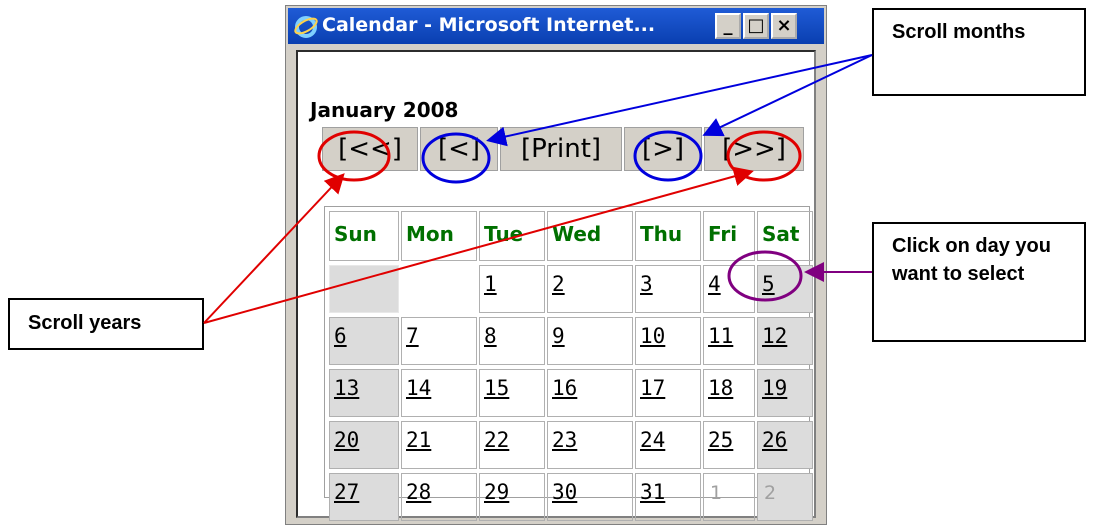 Image resolution: width=1100 pixels, height=527 pixels. What do you see at coordinates (774, 440) in the screenshot?
I see `day-link: 26` at bounding box center [774, 440].